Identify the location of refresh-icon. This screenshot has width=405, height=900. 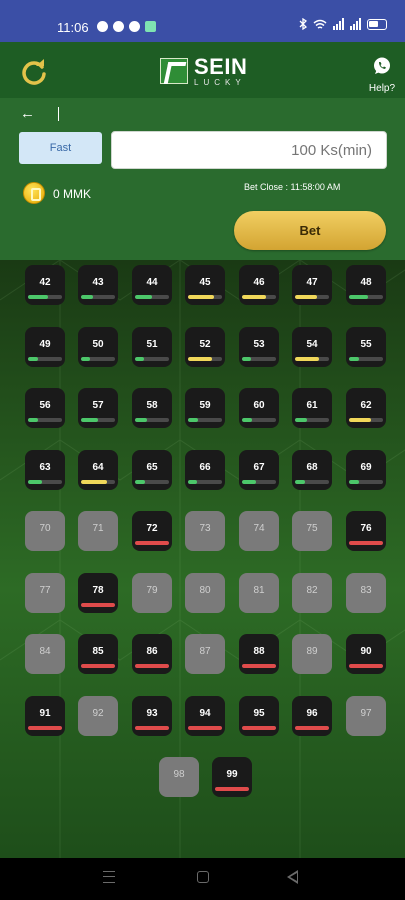
(34, 72).